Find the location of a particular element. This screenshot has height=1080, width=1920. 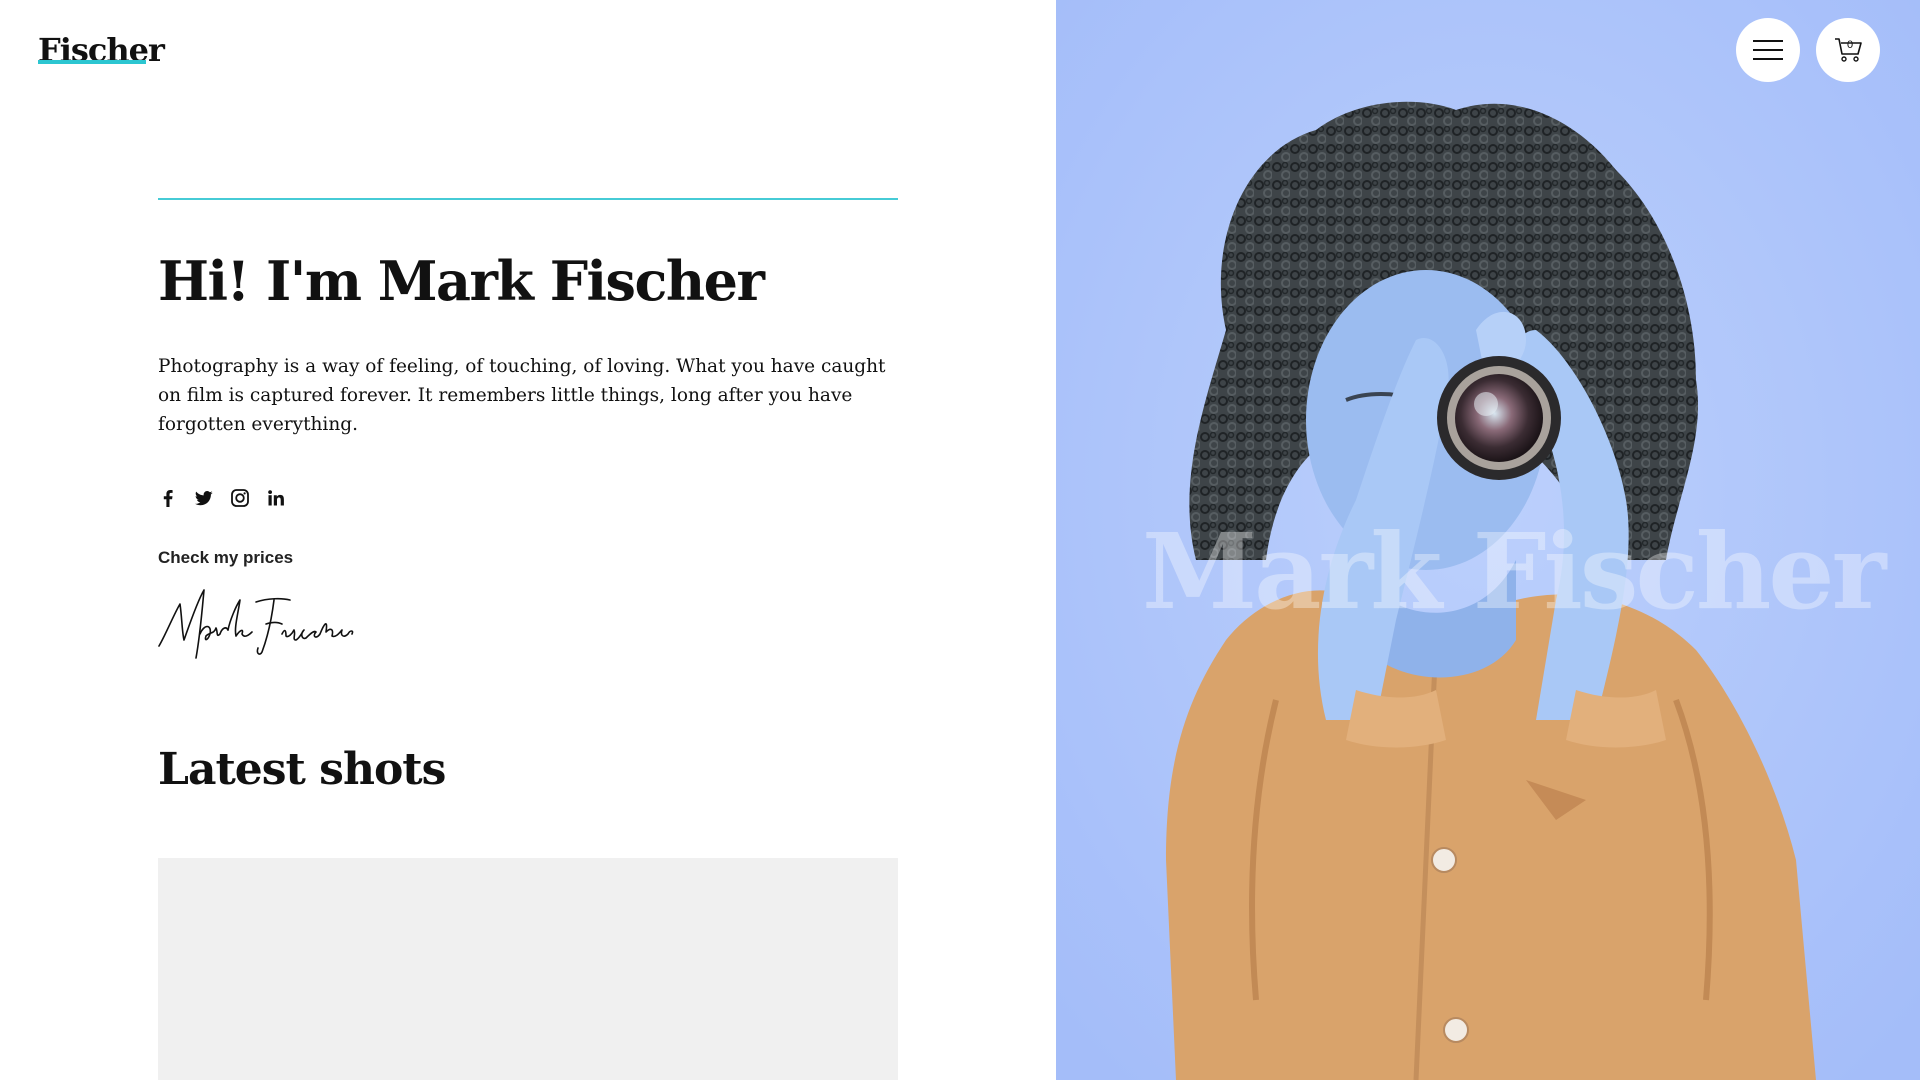

signature-image is located at coordinates (256, 624).